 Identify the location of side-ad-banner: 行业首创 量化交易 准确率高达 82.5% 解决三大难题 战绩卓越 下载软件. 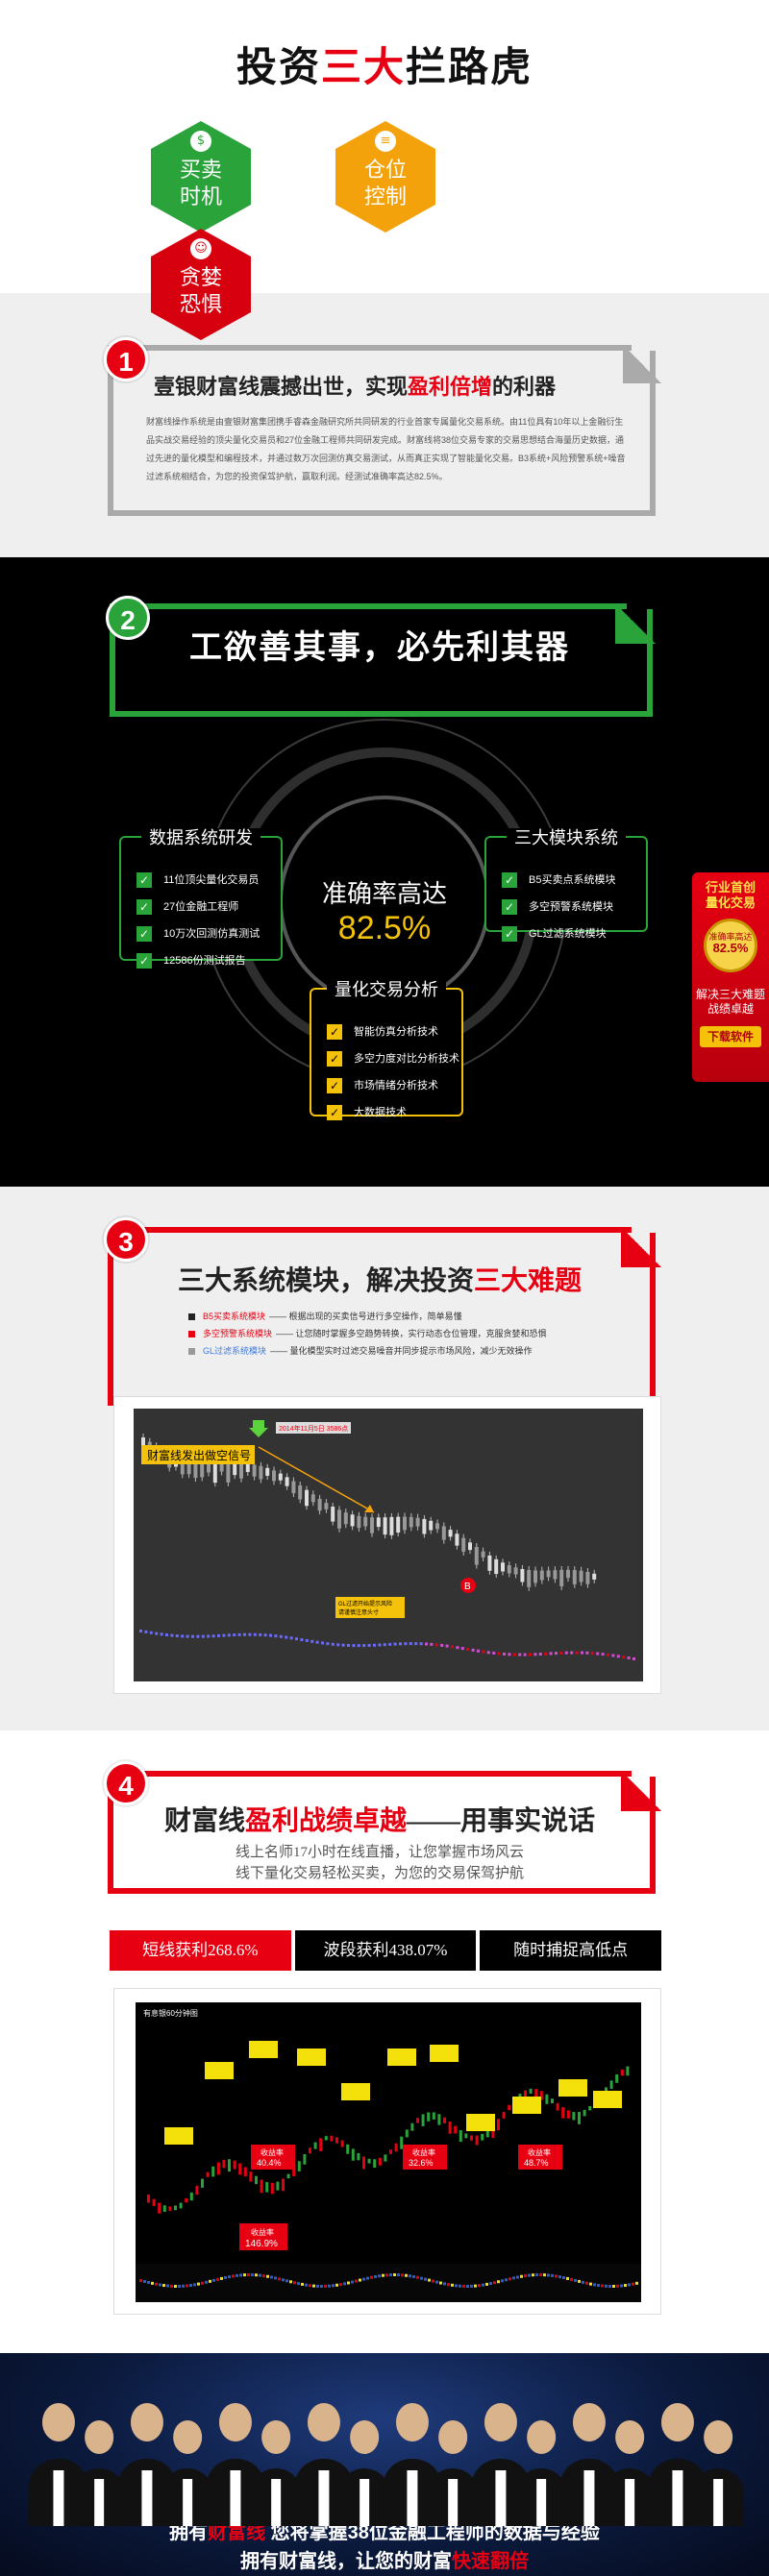
(731, 977).